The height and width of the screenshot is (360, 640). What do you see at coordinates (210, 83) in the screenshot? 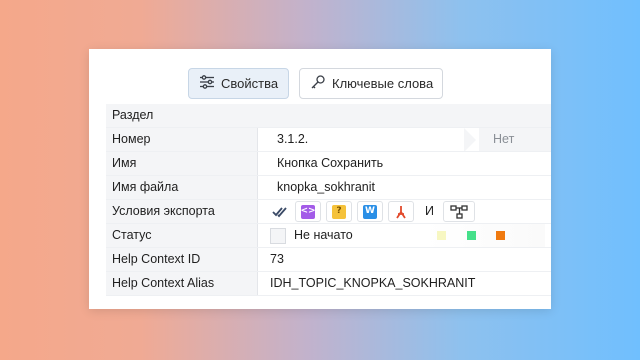
I see `sliders-icon` at bounding box center [210, 83].